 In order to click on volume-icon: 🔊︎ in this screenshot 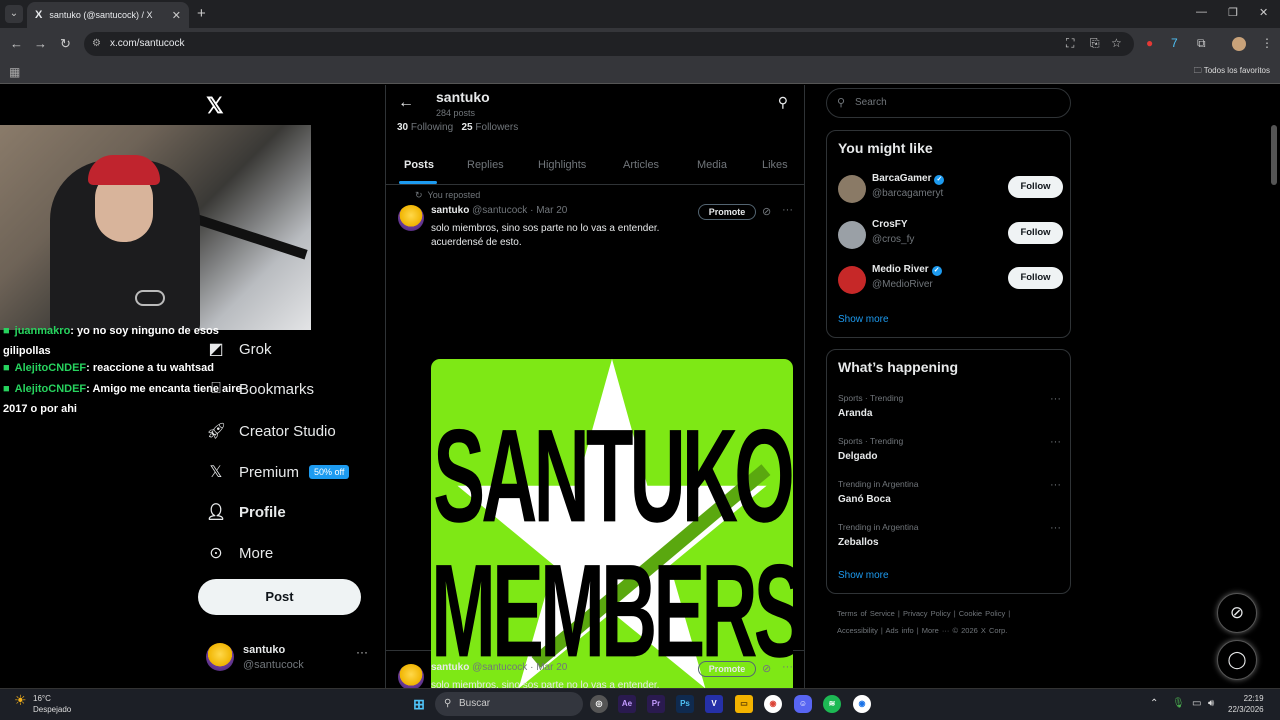, I will do `click(1211, 703)`.